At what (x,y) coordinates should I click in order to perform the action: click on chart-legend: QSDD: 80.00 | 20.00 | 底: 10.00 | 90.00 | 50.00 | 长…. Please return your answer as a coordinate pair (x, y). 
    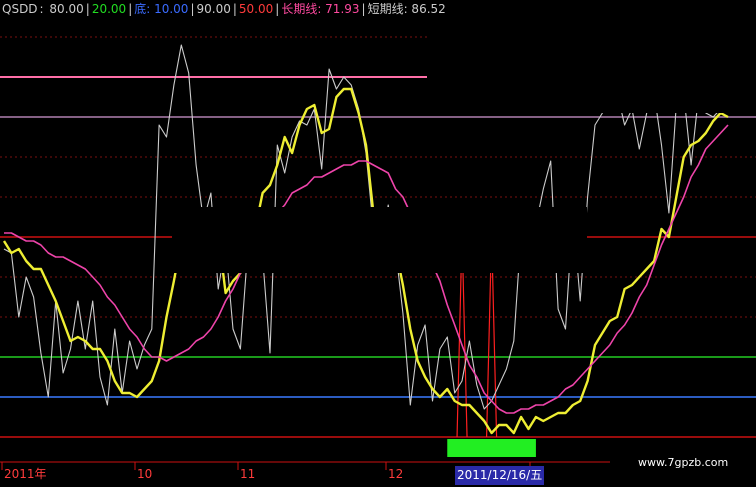
    Looking at the image, I should click on (226, 9).